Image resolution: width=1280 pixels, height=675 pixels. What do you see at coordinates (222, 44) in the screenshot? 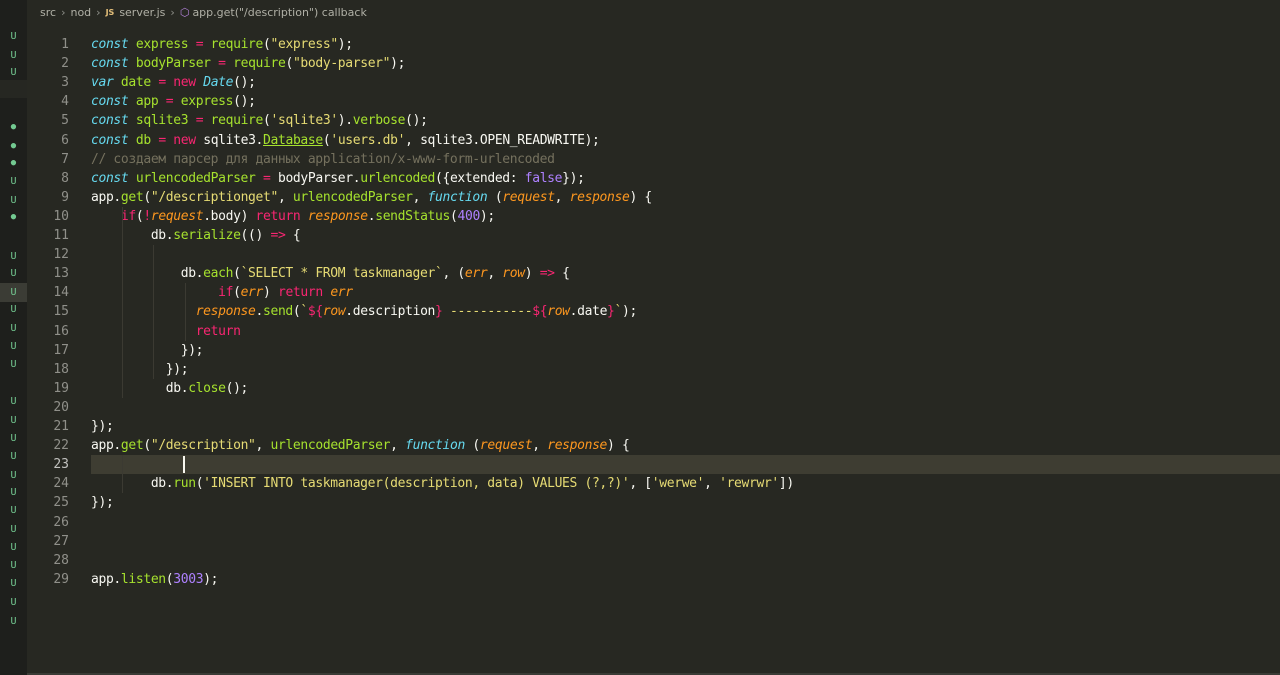
I see `code-text: const express = require("express");` at bounding box center [222, 44].